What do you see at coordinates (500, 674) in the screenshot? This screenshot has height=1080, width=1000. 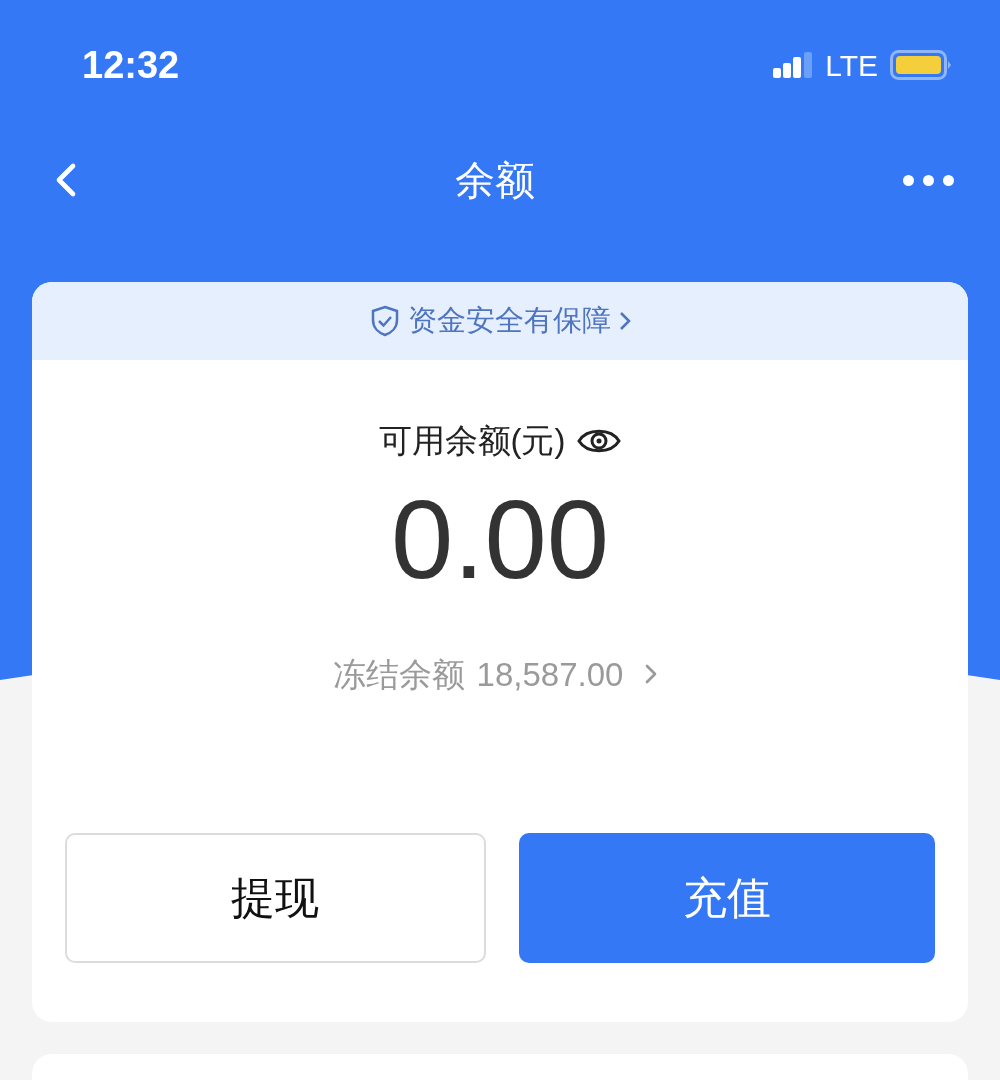 I see `frozen-balance-link: 冻结余额 18,587.00` at bounding box center [500, 674].